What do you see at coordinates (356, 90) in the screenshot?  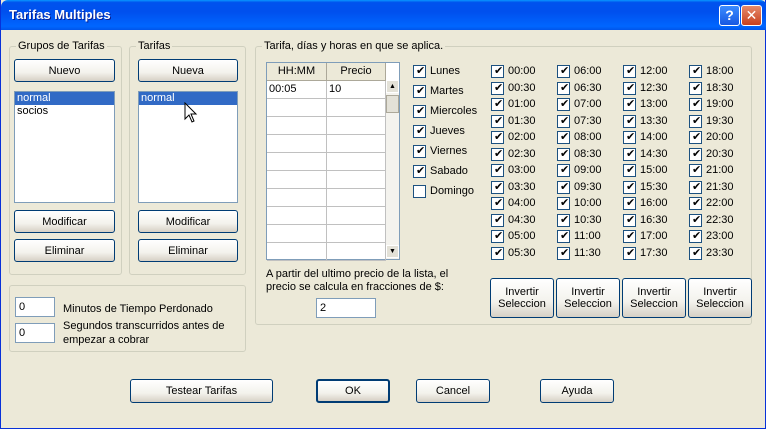 I see `grid-cell: 10` at bounding box center [356, 90].